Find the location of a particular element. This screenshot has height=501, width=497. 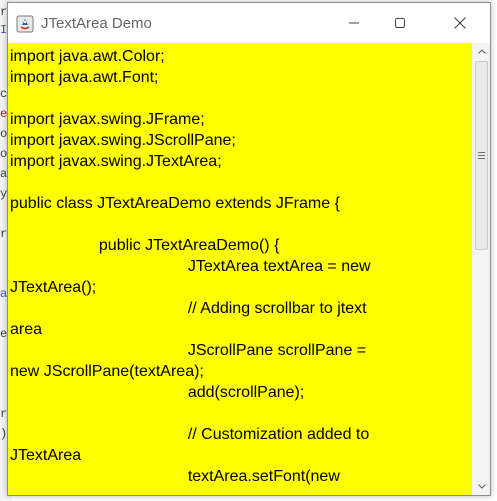

text-line: import java.awt.Color; is located at coordinates (87, 56).